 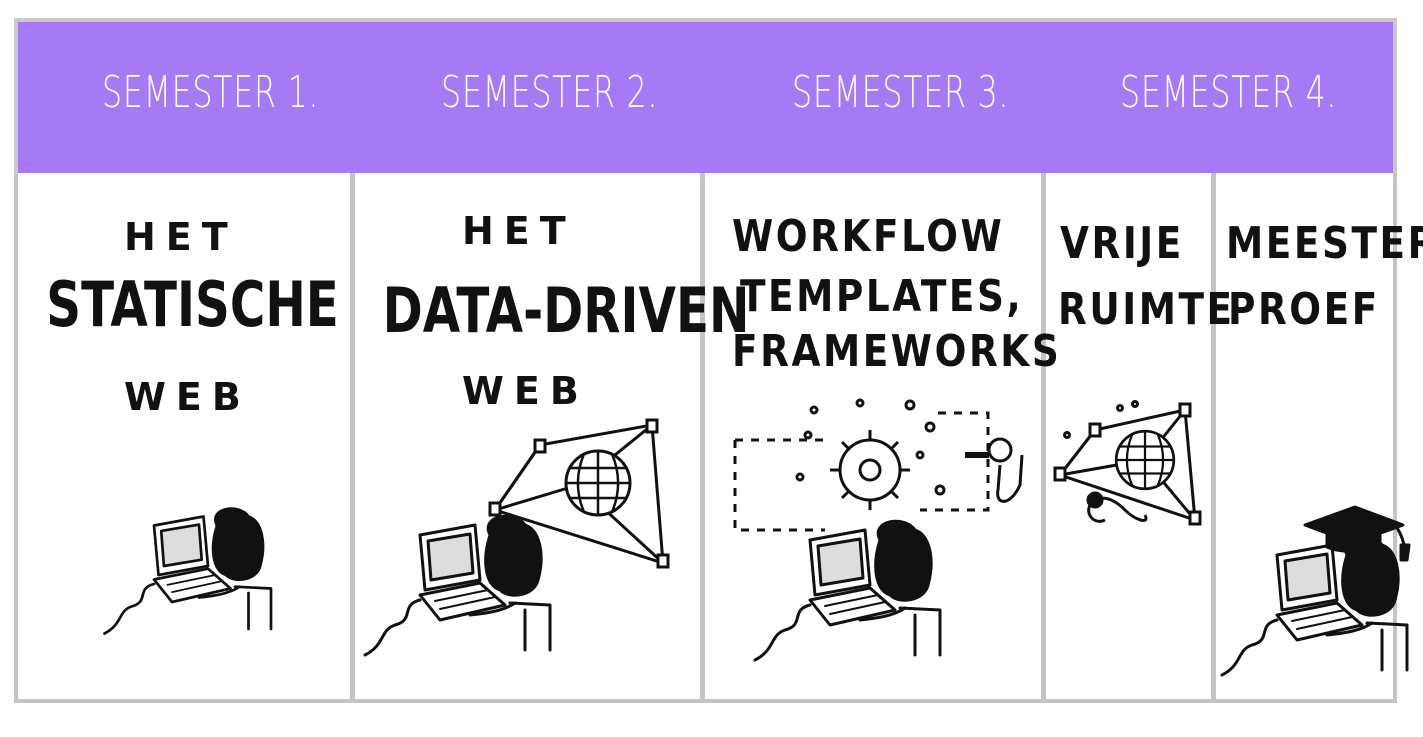 I want to click on panel-2-line-1: HET, so click(x=519, y=231).